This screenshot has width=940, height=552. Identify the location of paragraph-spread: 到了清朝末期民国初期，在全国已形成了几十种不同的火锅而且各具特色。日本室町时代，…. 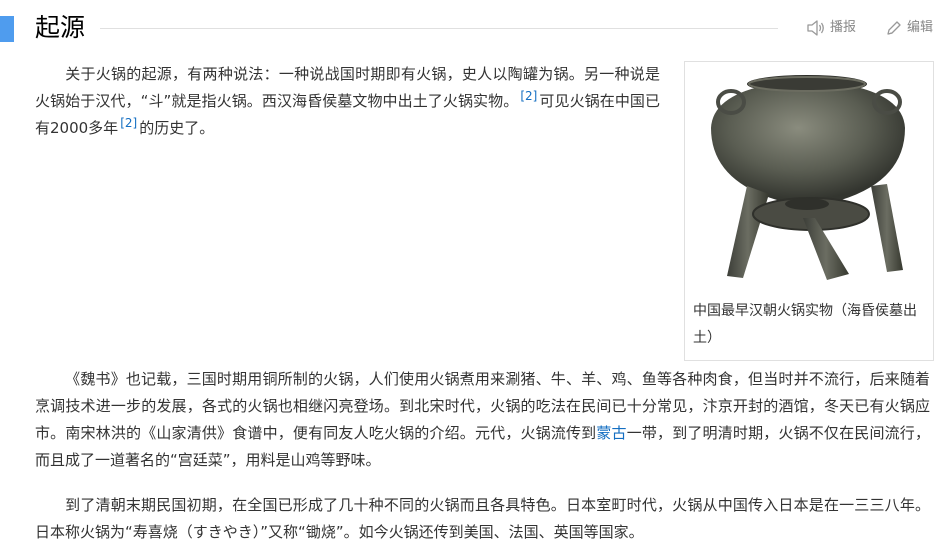
(482, 519).